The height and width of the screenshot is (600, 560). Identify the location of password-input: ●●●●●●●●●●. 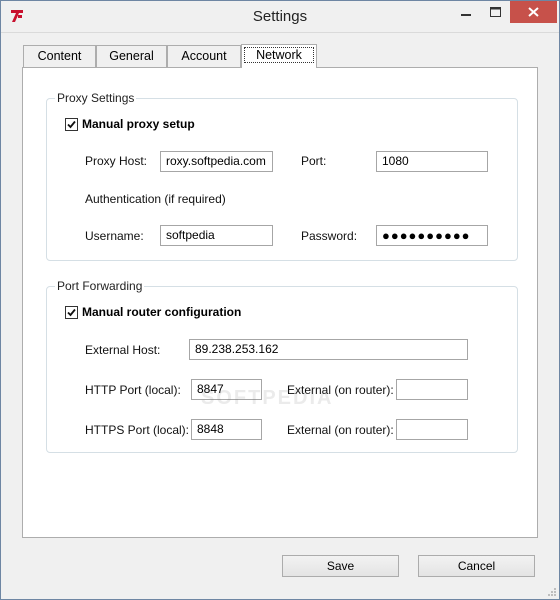
(432, 235).